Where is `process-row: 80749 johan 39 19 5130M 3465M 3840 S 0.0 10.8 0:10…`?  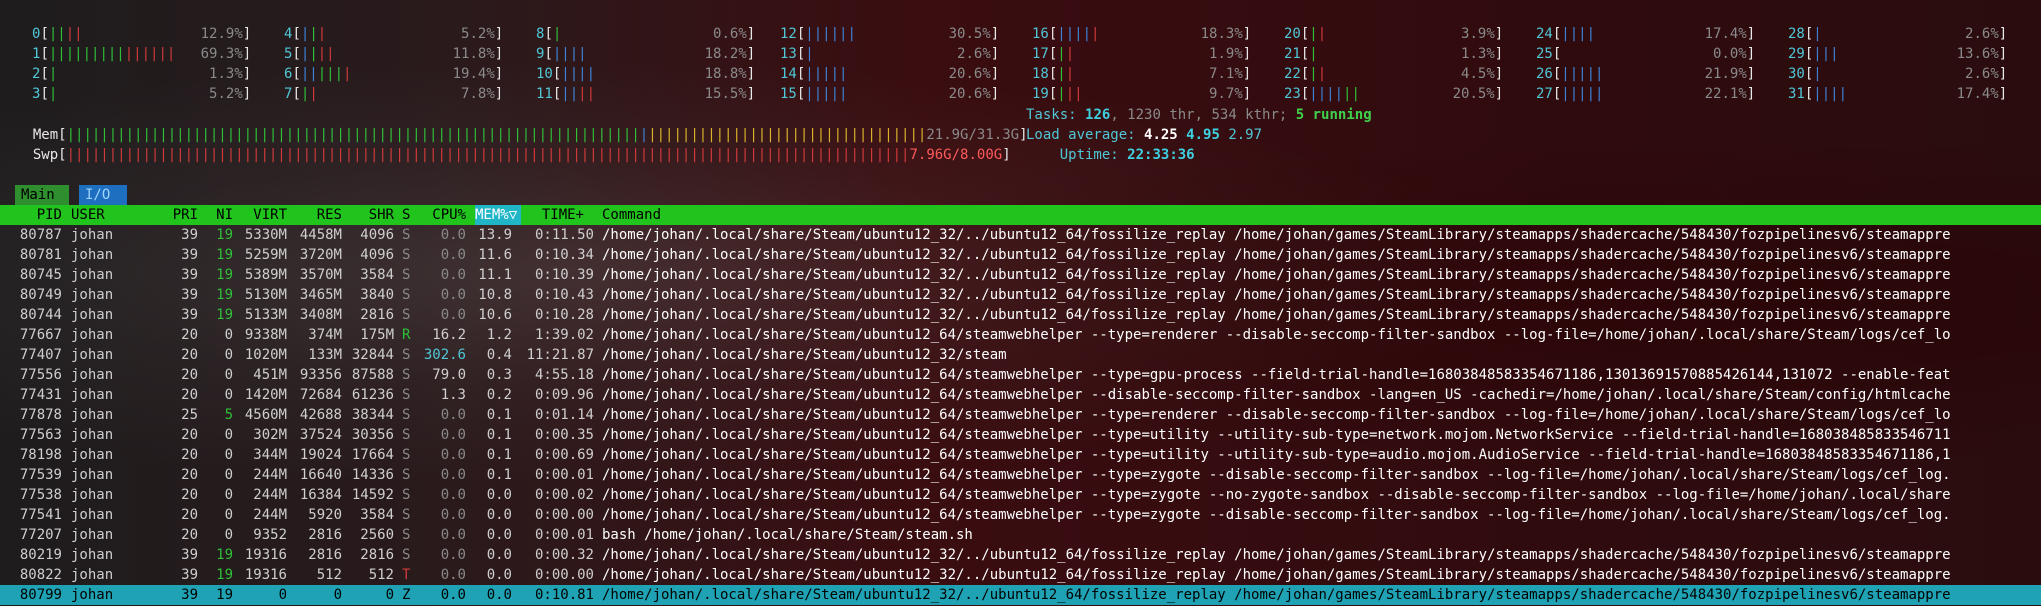 process-row: 80749 johan 39 19 5130M 3465M 3840 S 0.0 10.8 0:10… is located at coordinates (1020, 295).